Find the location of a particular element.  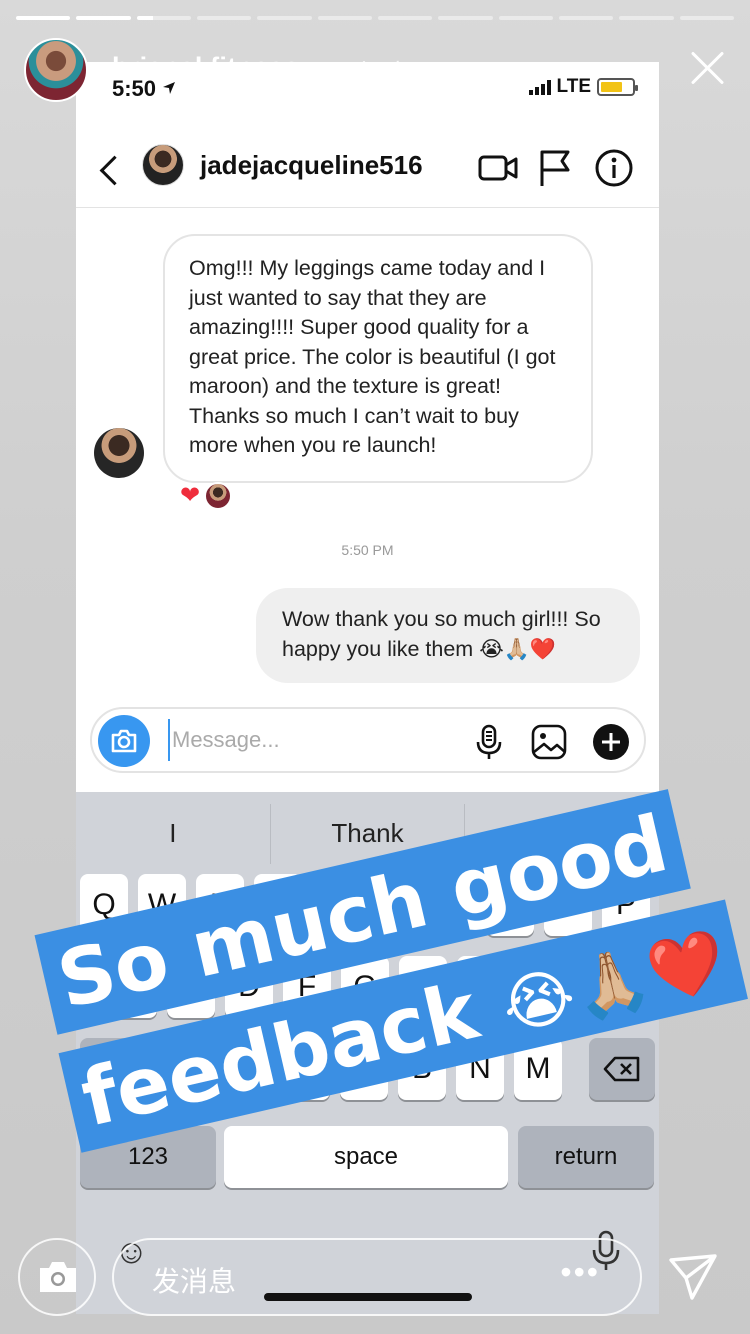

network-label: LTE is located at coordinates (573, 86).